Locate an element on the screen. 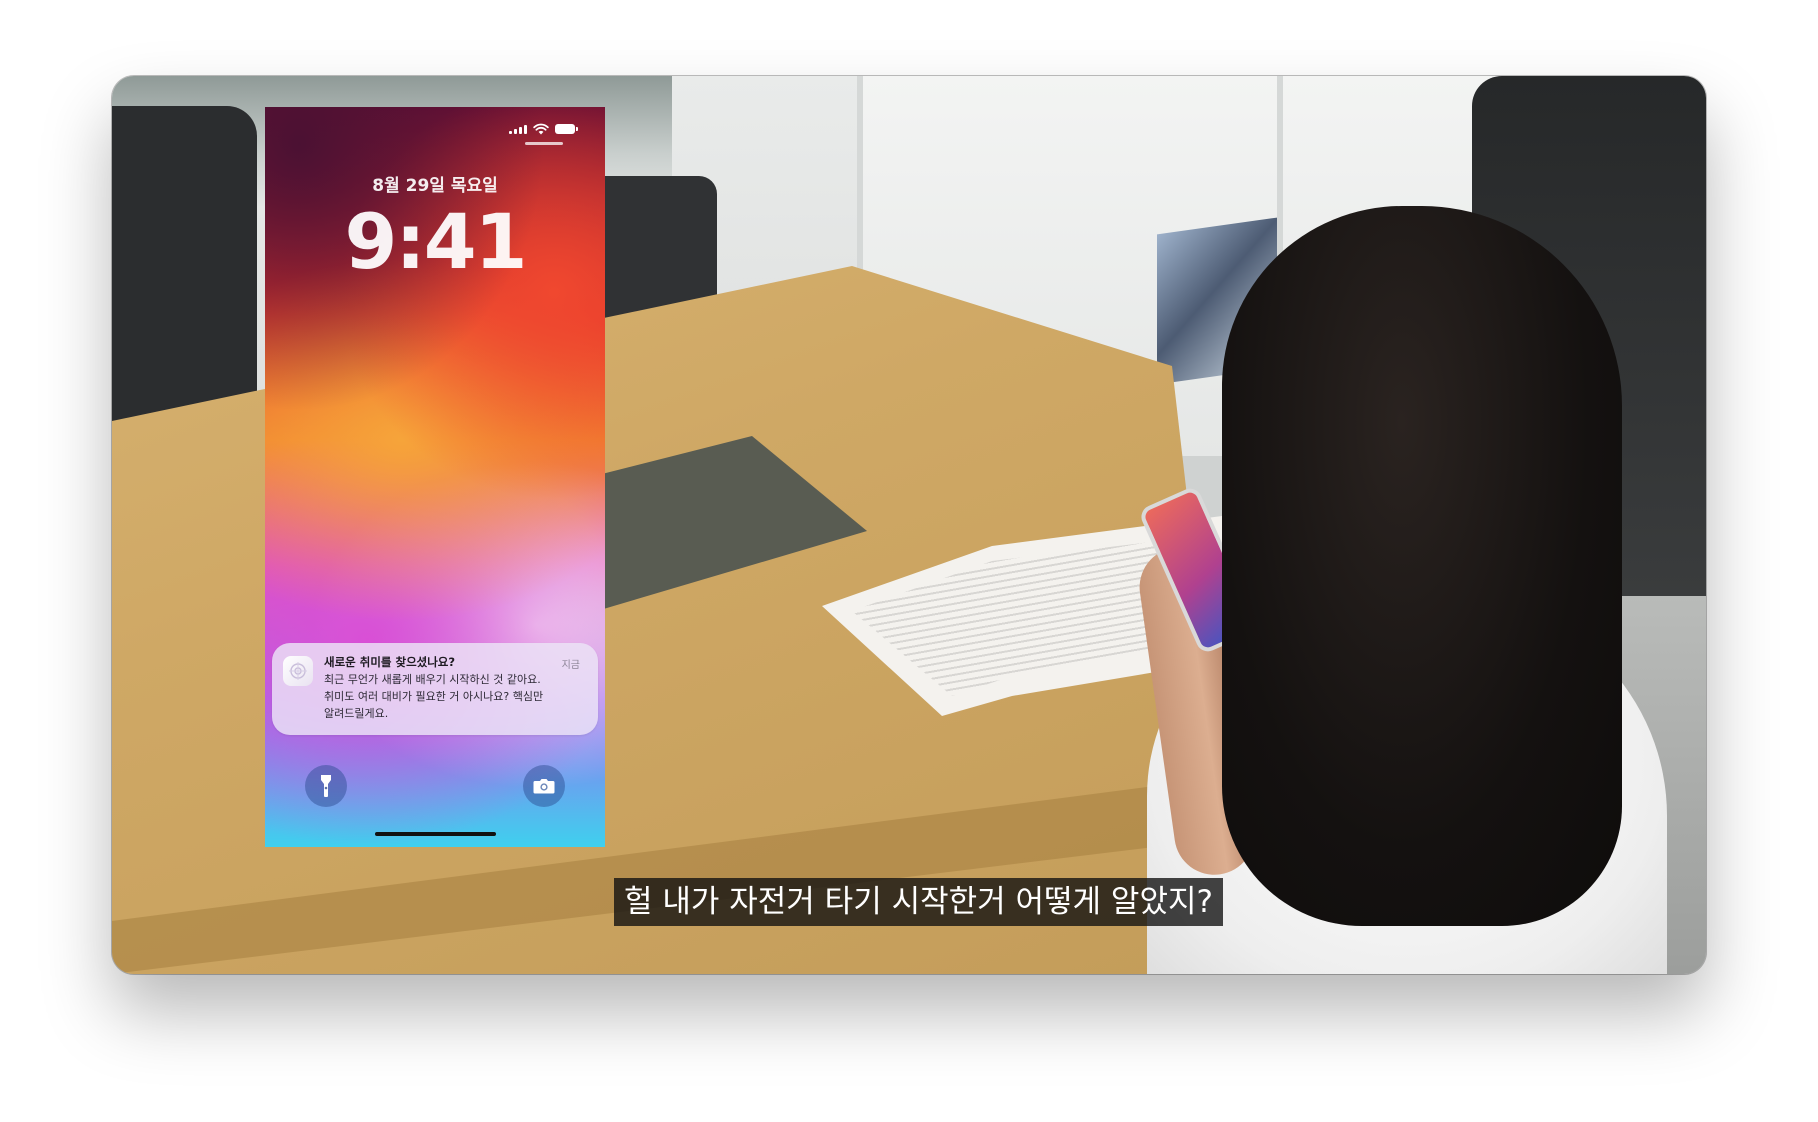  video-subtitle: 헐 내가 자전거 타기 시작한거 어떻게 알았지? is located at coordinates (918, 902).